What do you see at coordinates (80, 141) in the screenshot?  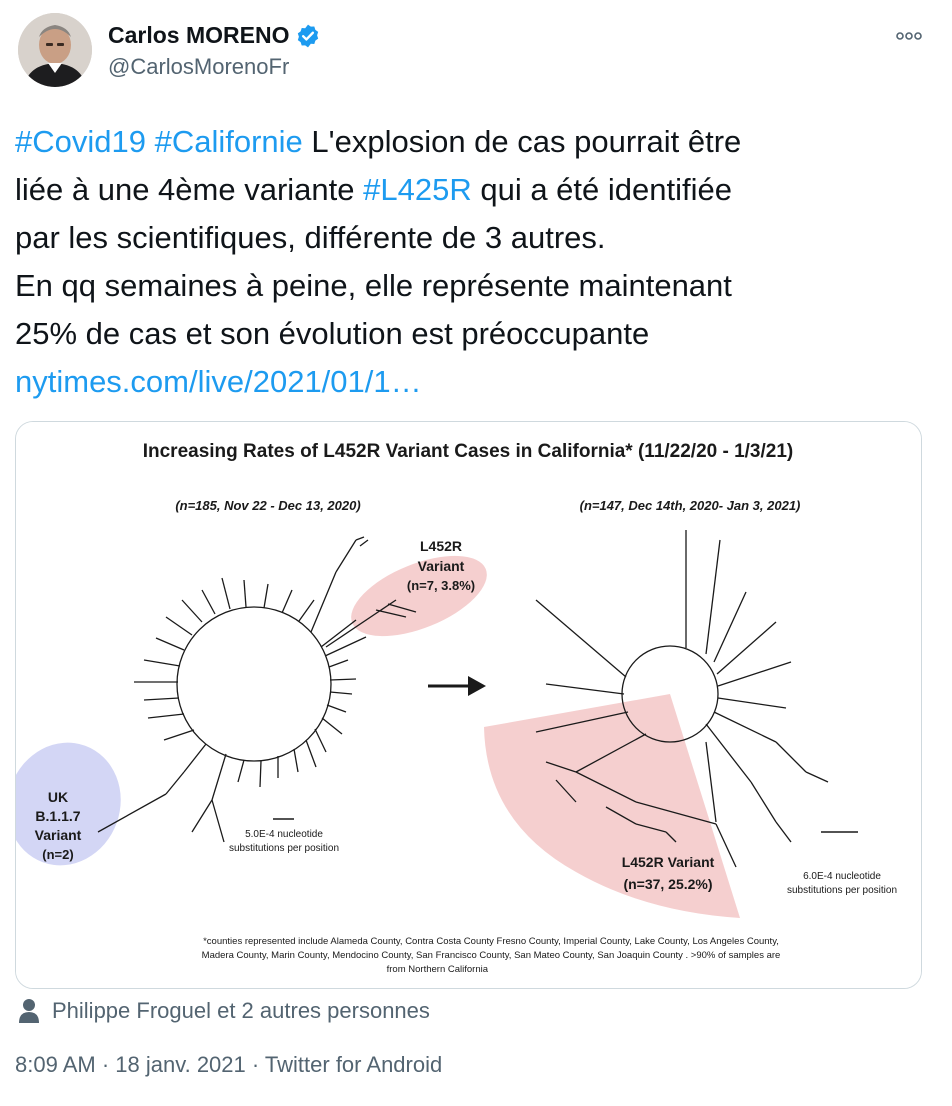 I see `hashtag-covid19: #Covid19` at bounding box center [80, 141].